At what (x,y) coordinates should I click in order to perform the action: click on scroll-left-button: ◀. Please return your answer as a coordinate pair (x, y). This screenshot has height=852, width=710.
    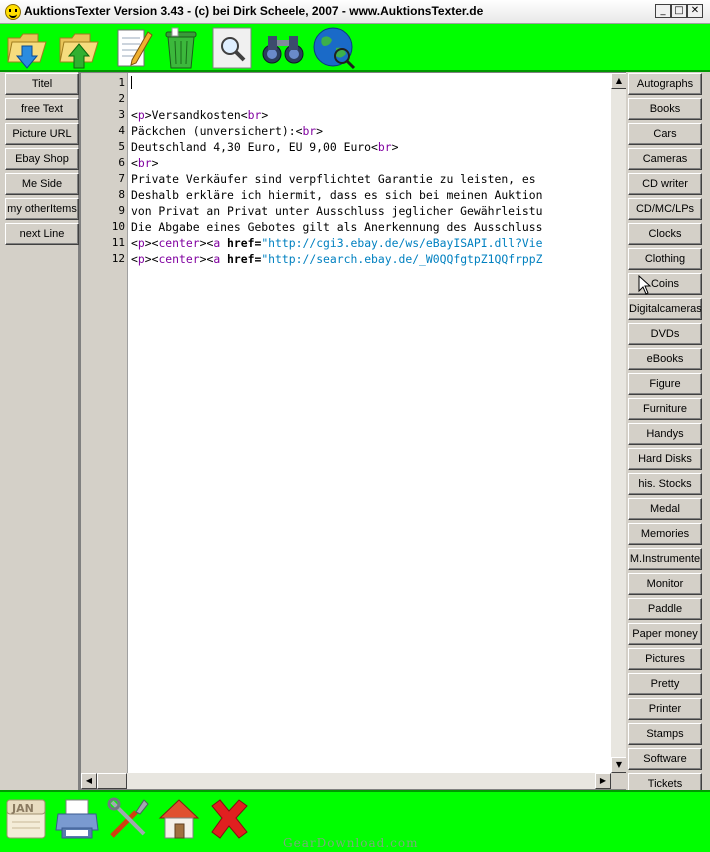
    Looking at the image, I should click on (89, 781).